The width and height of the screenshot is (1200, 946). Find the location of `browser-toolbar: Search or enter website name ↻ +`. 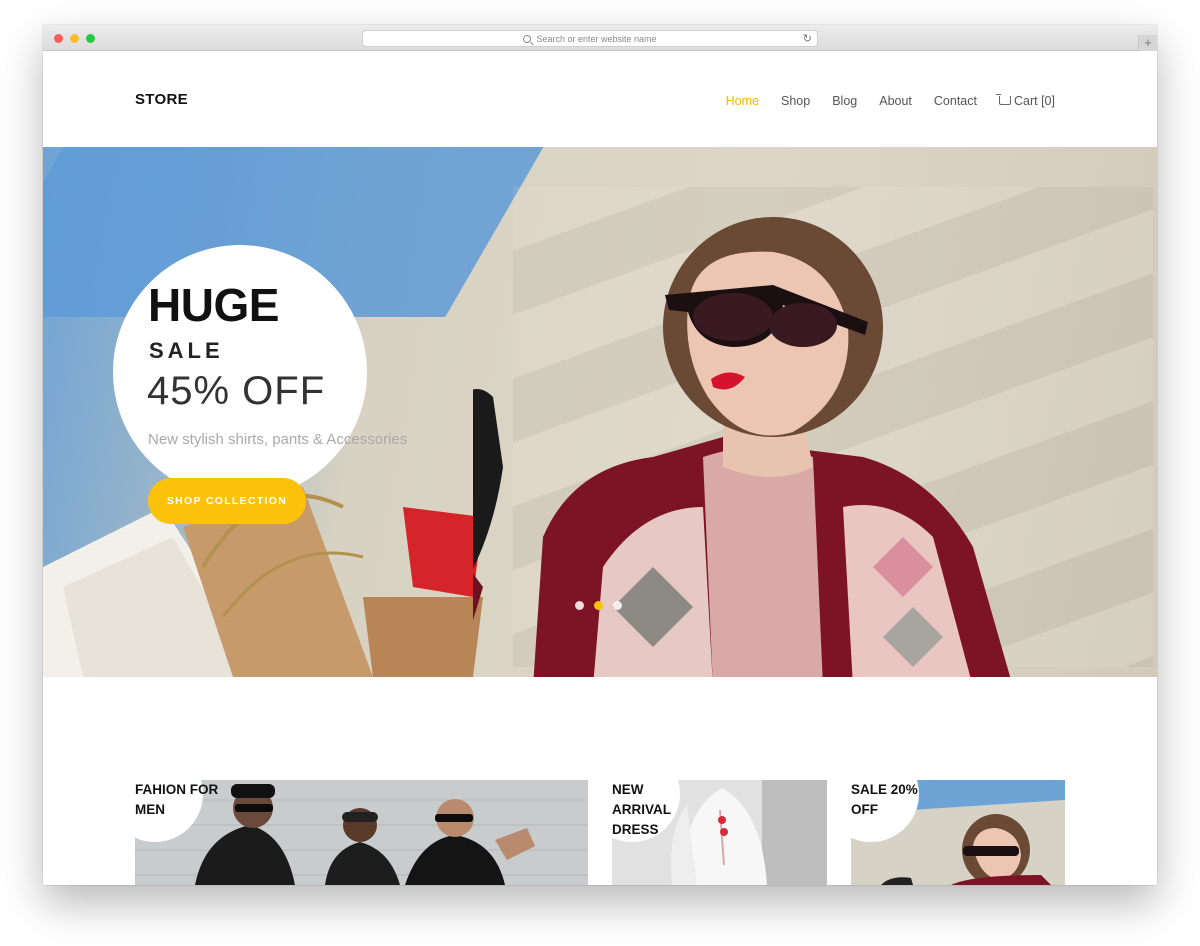

browser-toolbar: Search or enter website name ↻ + is located at coordinates (600, 38).